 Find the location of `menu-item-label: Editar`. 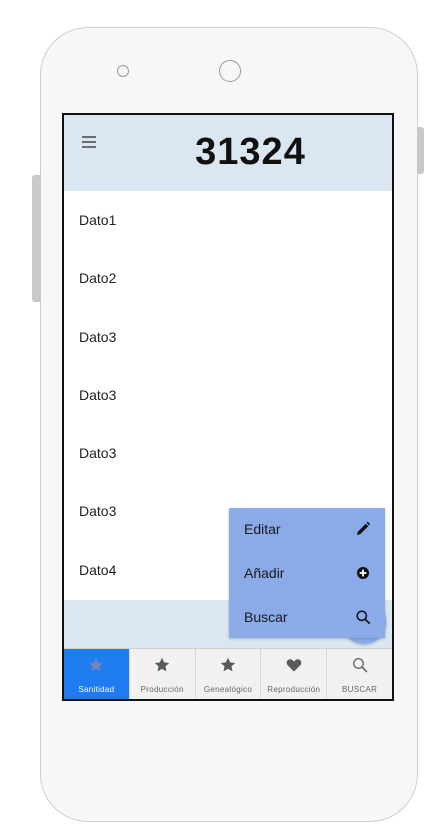

menu-item-label: Editar is located at coordinates (262, 529).